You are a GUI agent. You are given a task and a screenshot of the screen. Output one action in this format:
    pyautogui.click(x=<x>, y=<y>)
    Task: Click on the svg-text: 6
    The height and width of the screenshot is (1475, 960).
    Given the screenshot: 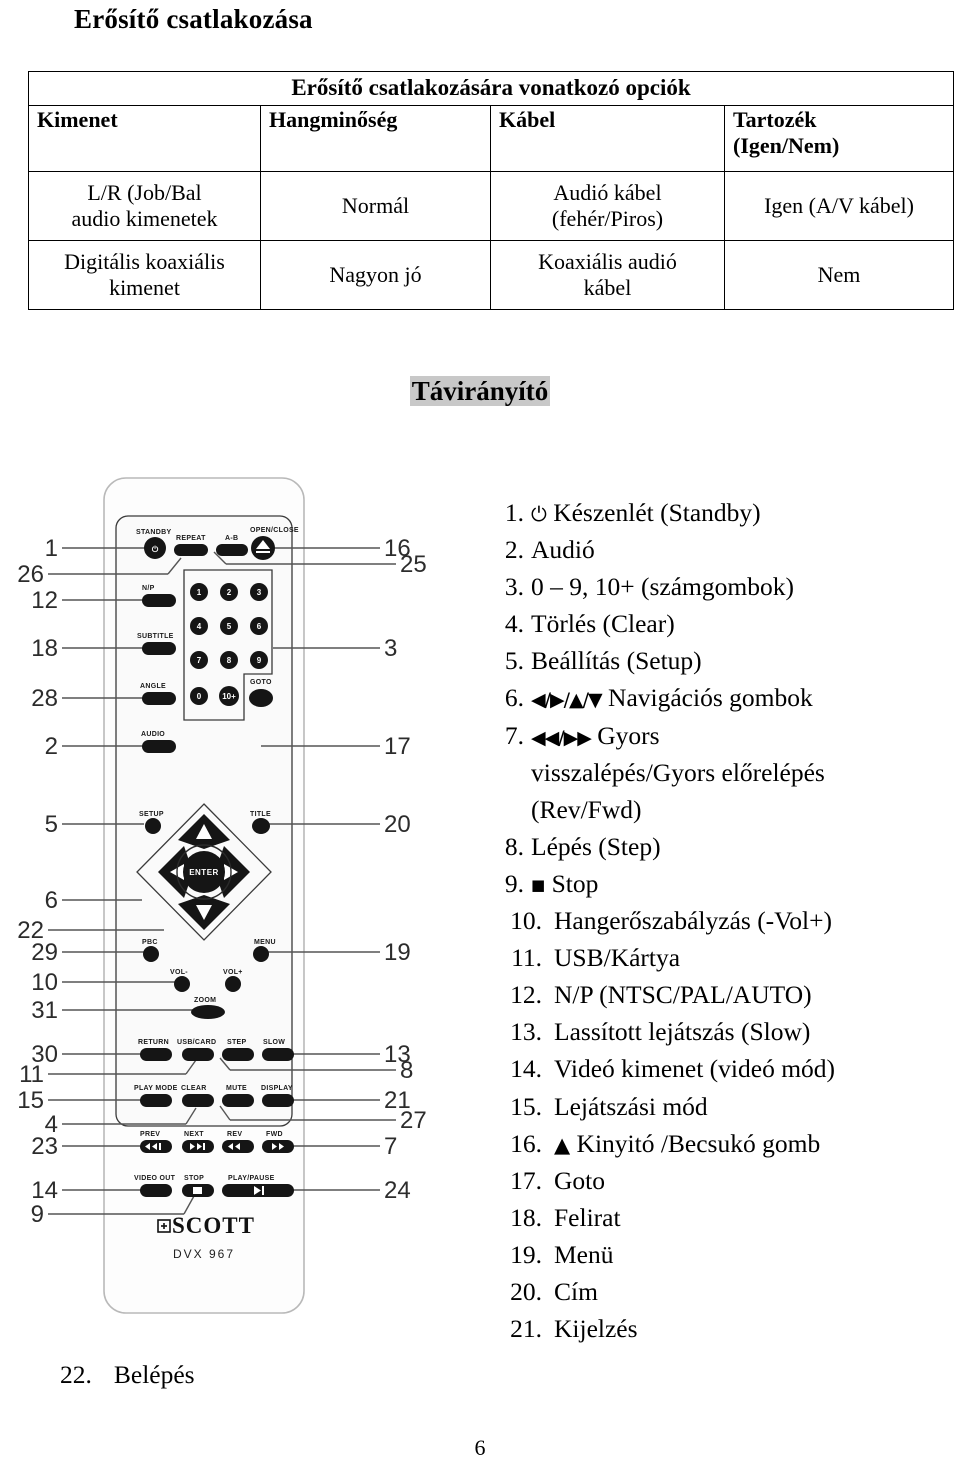 What is the action you would take?
    pyautogui.click(x=51, y=900)
    